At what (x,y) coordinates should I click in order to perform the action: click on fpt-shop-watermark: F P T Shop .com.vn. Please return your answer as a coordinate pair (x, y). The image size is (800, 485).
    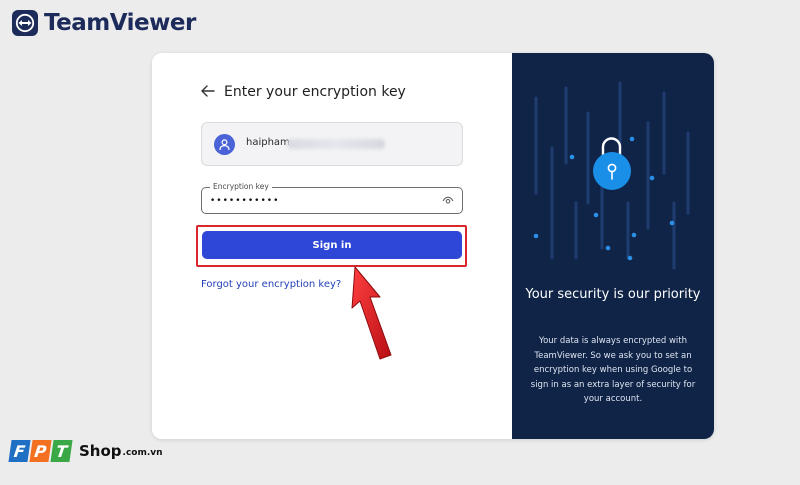
    Looking at the image, I should click on (85, 451).